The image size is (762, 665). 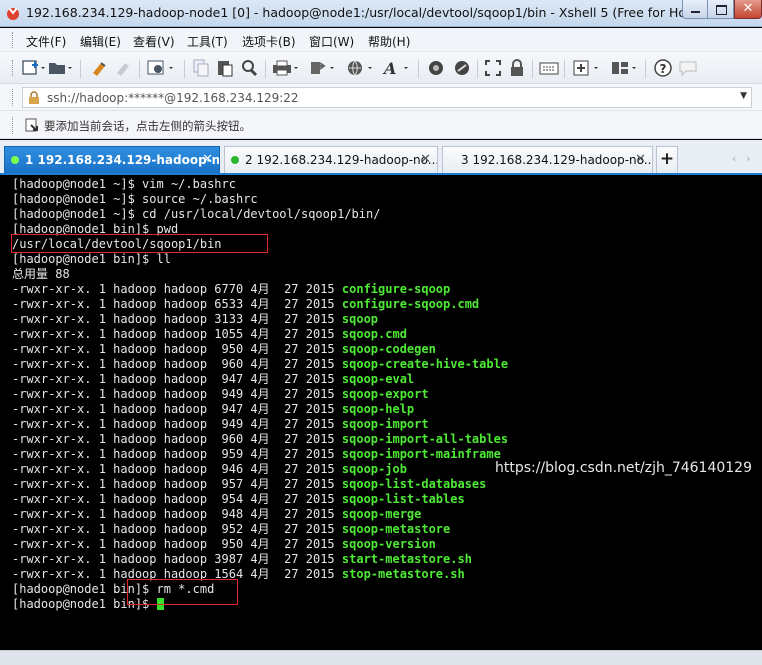 What do you see at coordinates (154, 41) in the screenshot?
I see `menu-view: 查看(V)` at bounding box center [154, 41].